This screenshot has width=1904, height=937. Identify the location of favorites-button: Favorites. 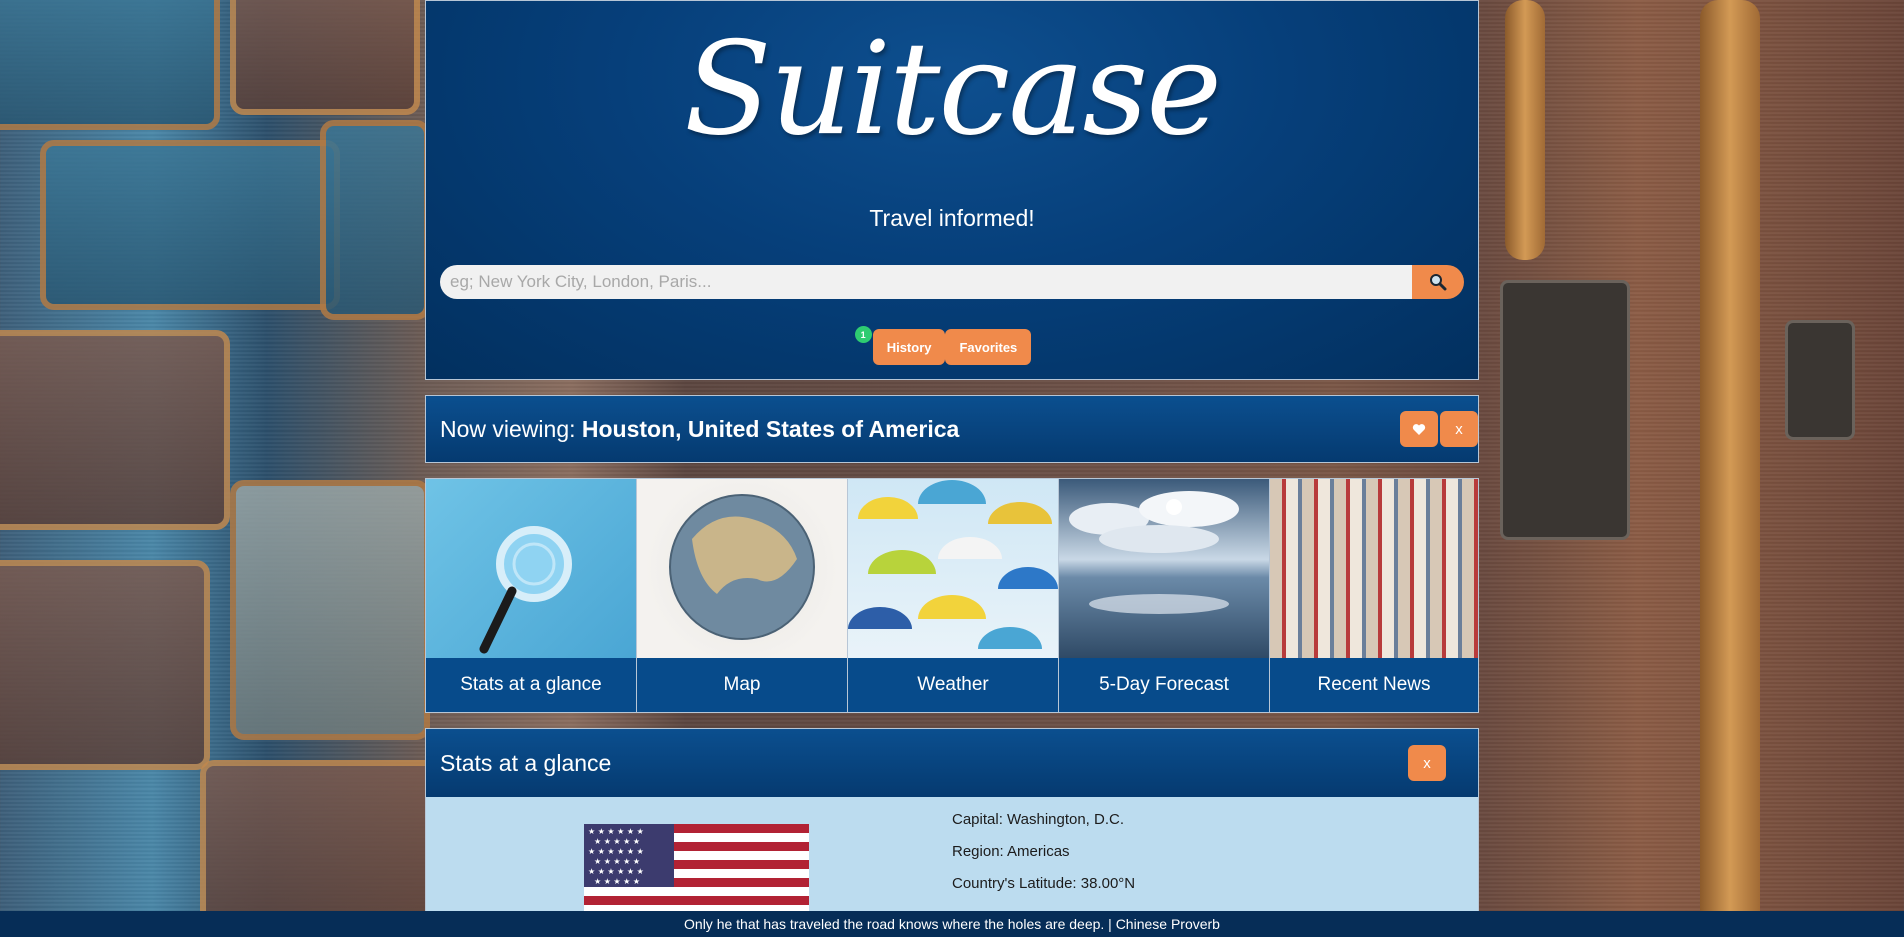
(988, 347).